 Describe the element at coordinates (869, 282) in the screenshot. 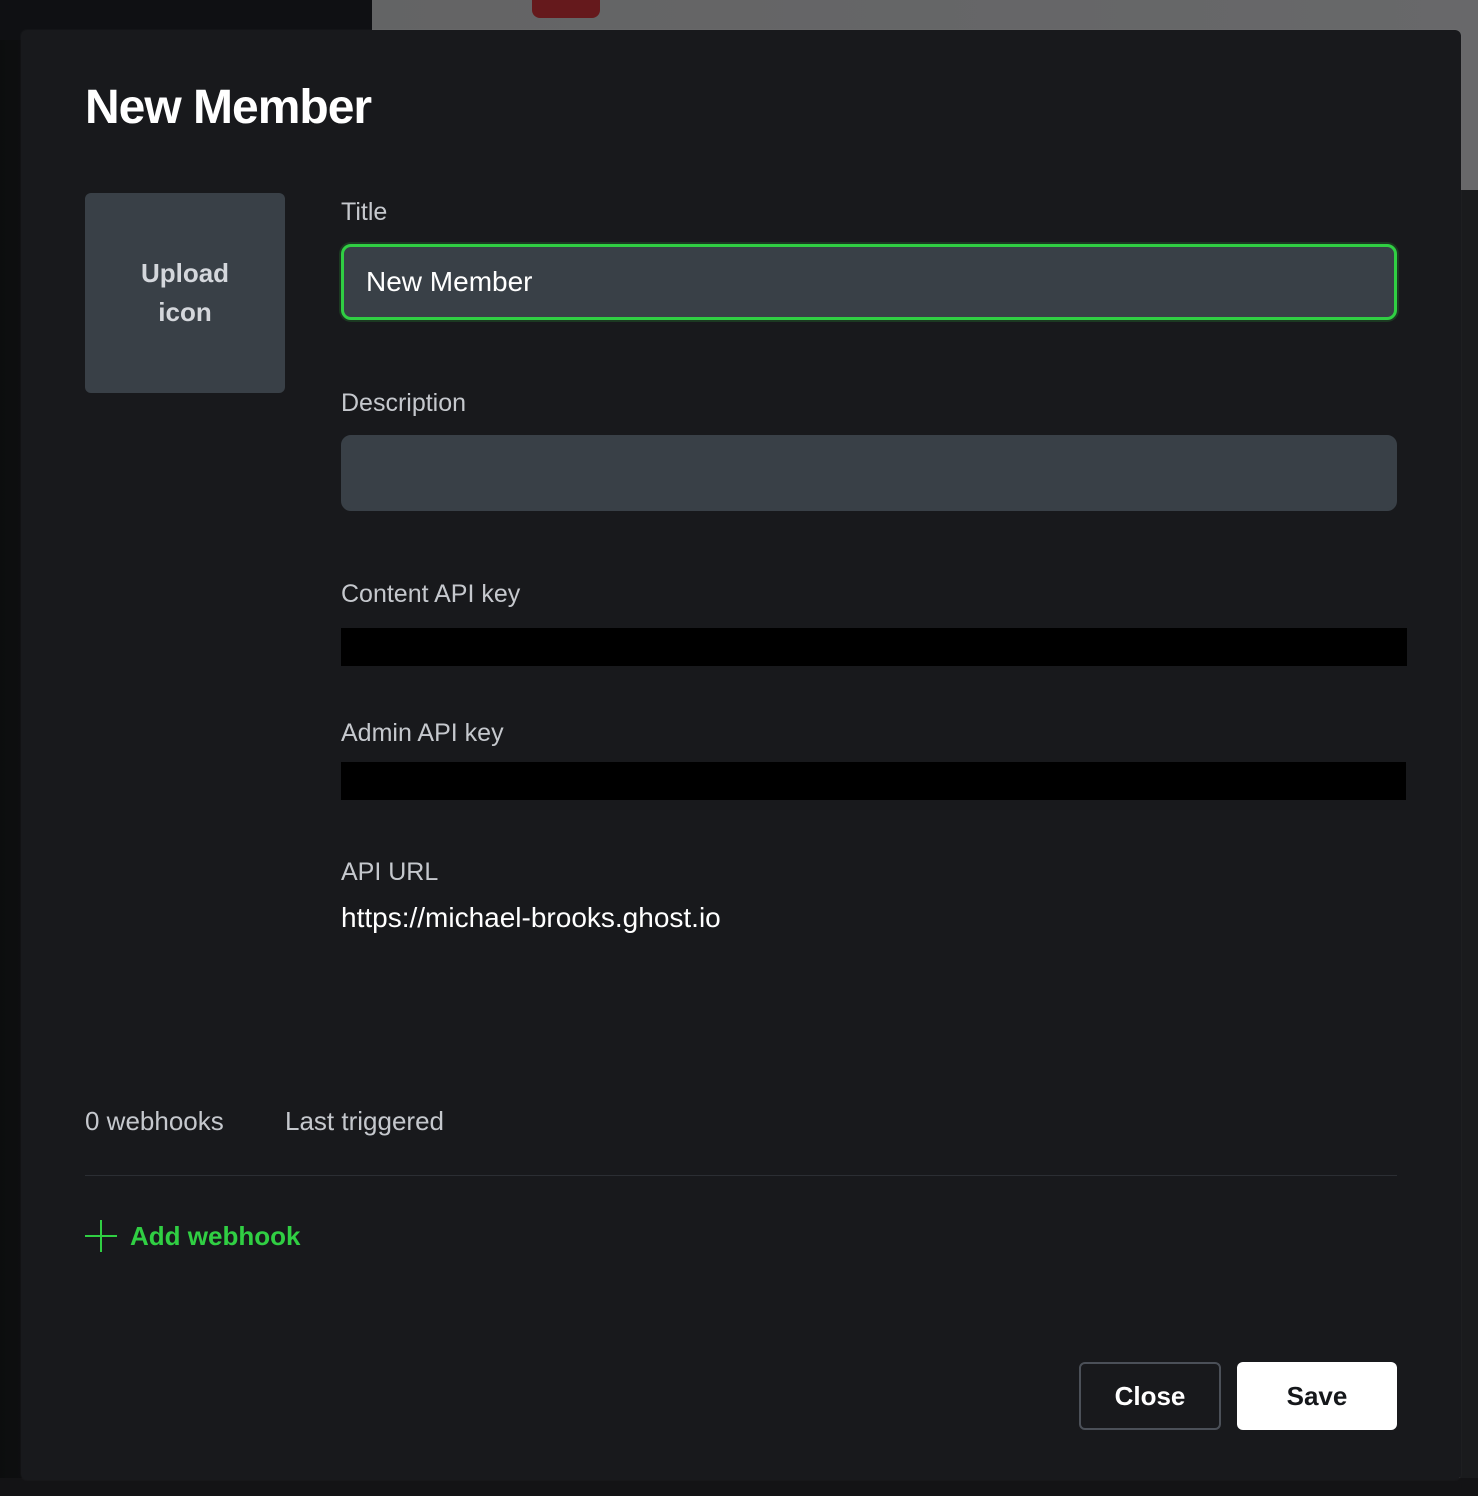

I see `title-input` at that location.